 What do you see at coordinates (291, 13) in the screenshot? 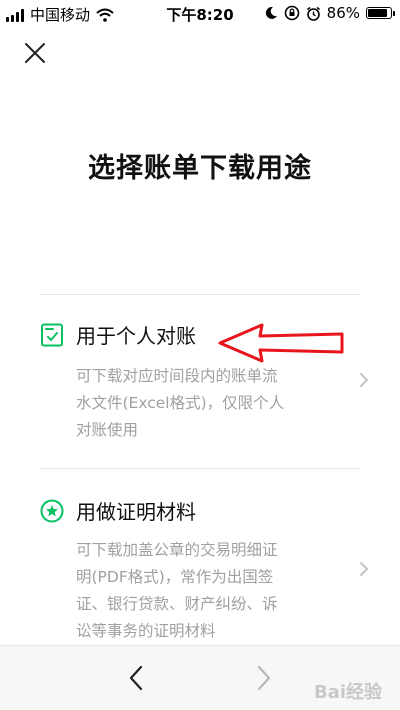
I see `rotation-lock-icon` at bounding box center [291, 13].